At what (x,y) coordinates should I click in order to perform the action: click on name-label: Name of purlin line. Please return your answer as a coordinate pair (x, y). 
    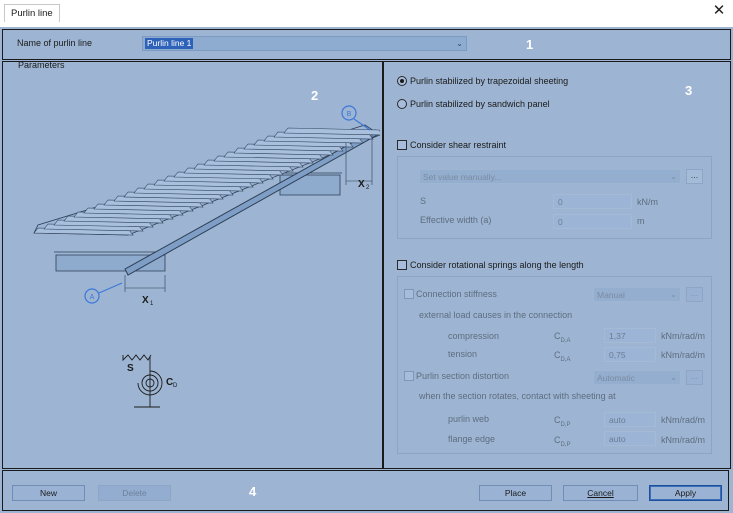
    Looking at the image, I should click on (55, 43).